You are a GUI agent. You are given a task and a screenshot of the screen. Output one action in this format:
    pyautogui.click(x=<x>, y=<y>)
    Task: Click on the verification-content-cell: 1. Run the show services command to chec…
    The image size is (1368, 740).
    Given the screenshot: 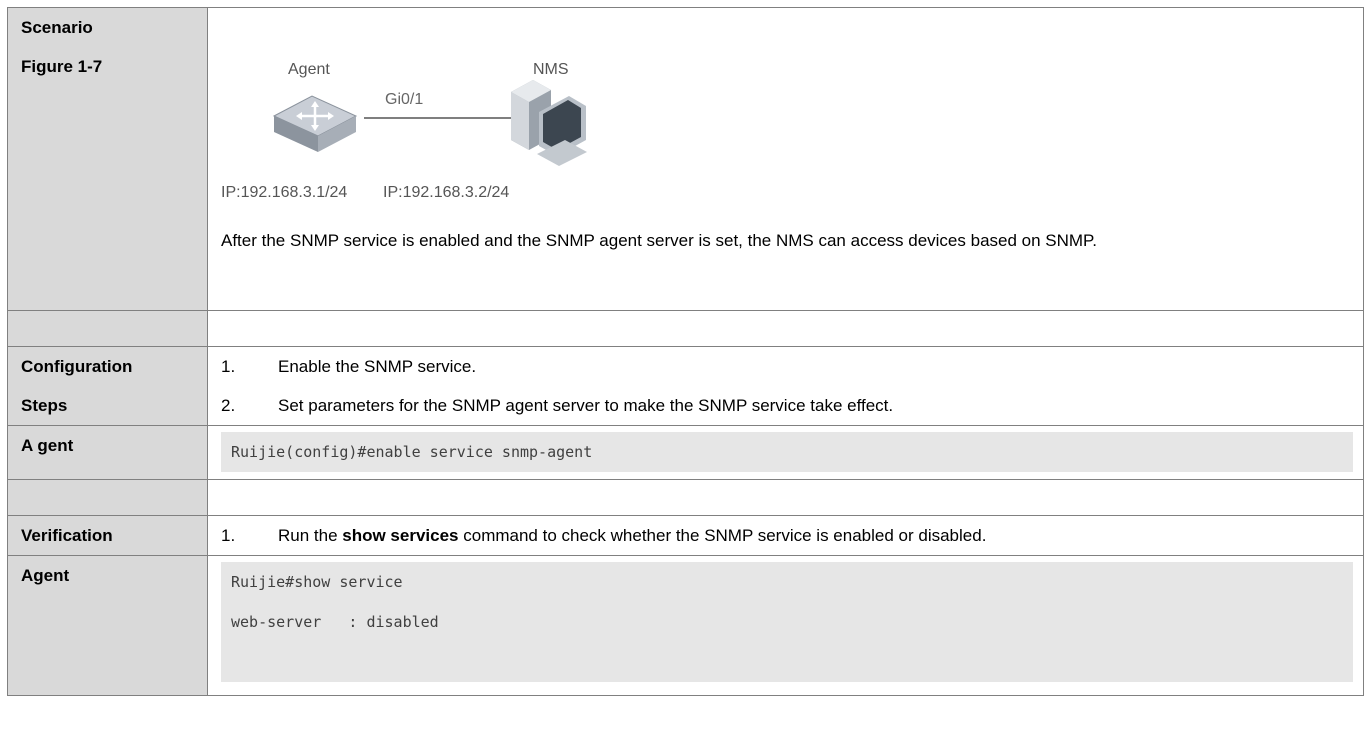 What is the action you would take?
    pyautogui.click(x=785, y=535)
    